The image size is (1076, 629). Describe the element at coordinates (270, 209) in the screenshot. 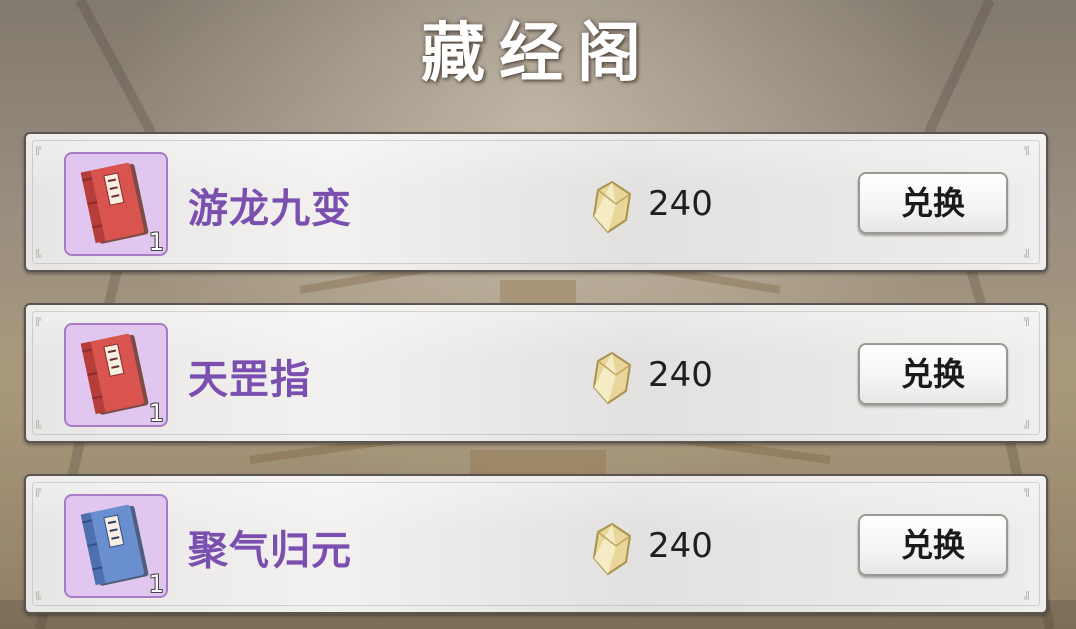

I see `item-name: 游龙九变` at that location.